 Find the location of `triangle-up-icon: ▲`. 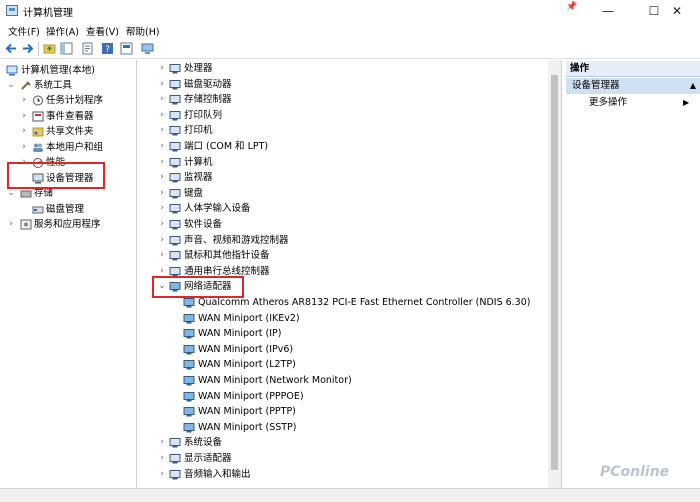

triangle-up-icon: ▲ is located at coordinates (693, 86).